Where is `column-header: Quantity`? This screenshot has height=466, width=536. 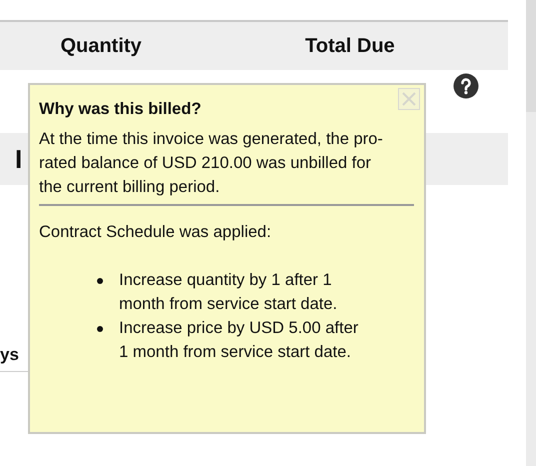
column-header: Quantity is located at coordinates (101, 46).